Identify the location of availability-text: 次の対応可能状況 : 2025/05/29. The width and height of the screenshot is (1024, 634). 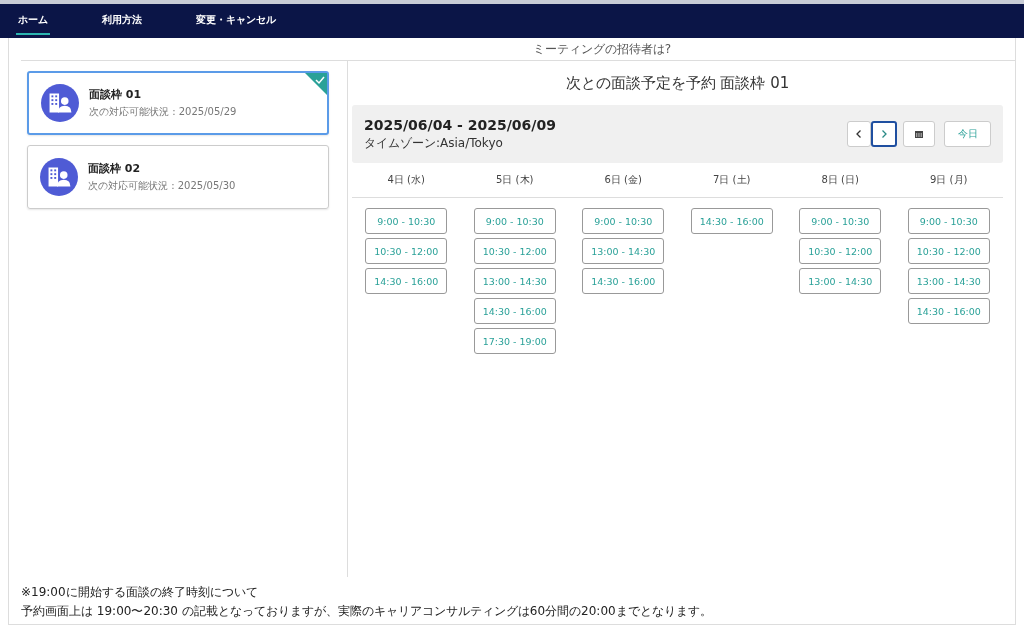
(163, 112).